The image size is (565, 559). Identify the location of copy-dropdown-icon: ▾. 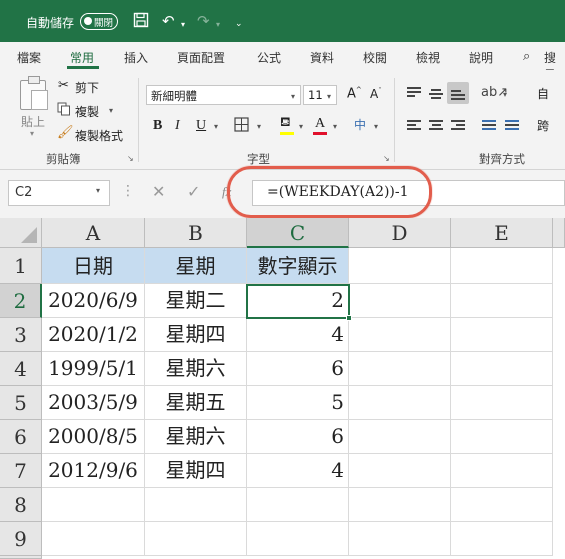
(111, 110).